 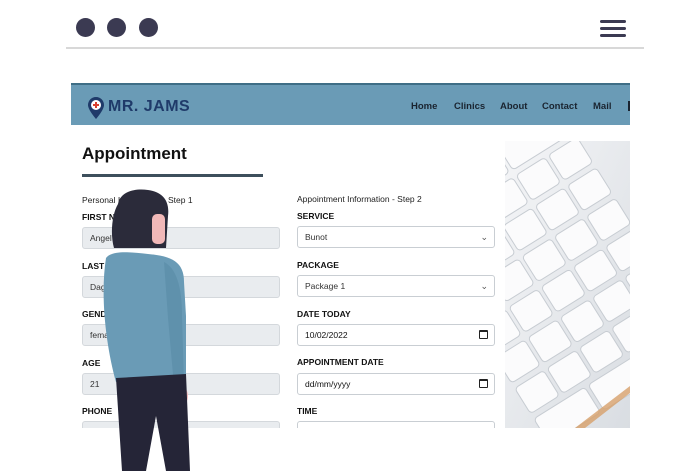 I want to click on appointment-date-input: dd/mm/yyyy, so click(x=396, y=384).